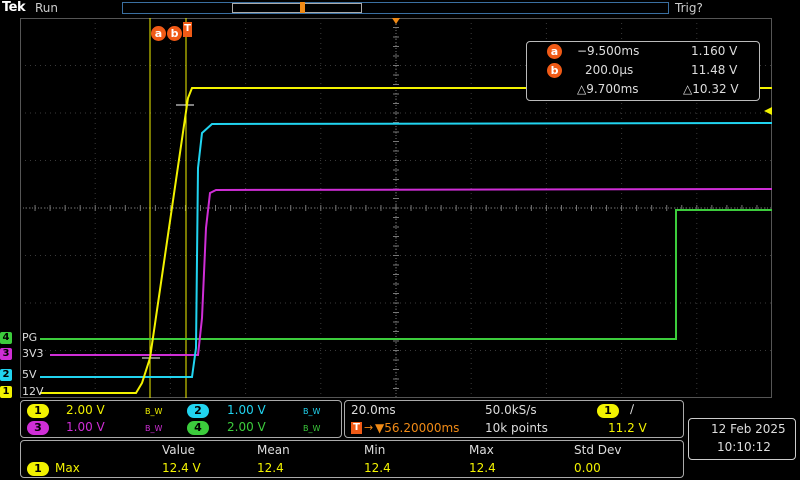  What do you see at coordinates (608, 411) in the screenshot?
I see `trigger-source-chip: 1` at bounding box center [608, 411].